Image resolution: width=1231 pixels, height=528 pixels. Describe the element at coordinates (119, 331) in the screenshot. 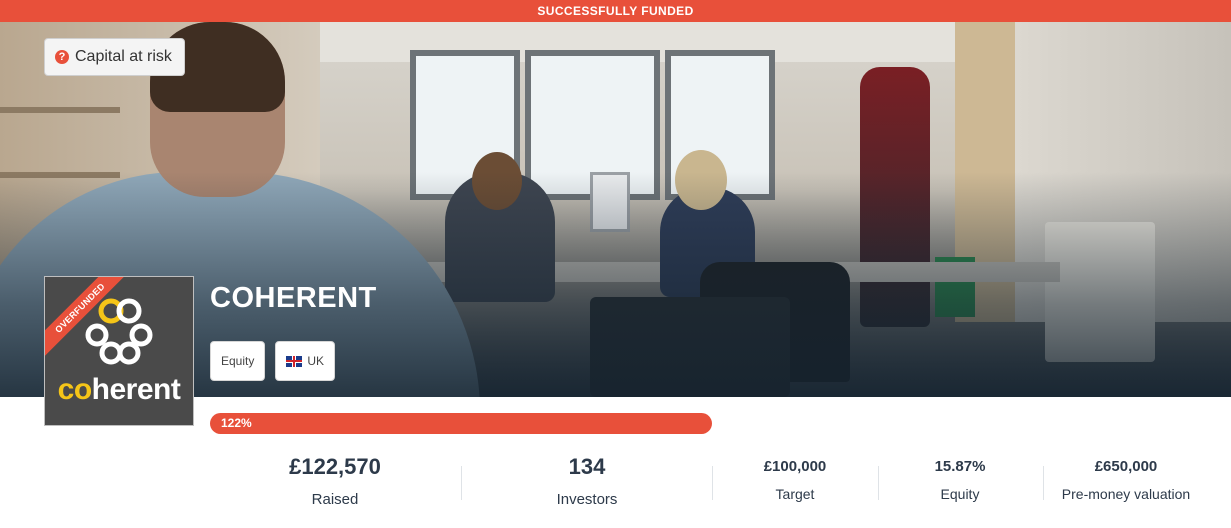

I see `coherent-mark-icon` at that location.